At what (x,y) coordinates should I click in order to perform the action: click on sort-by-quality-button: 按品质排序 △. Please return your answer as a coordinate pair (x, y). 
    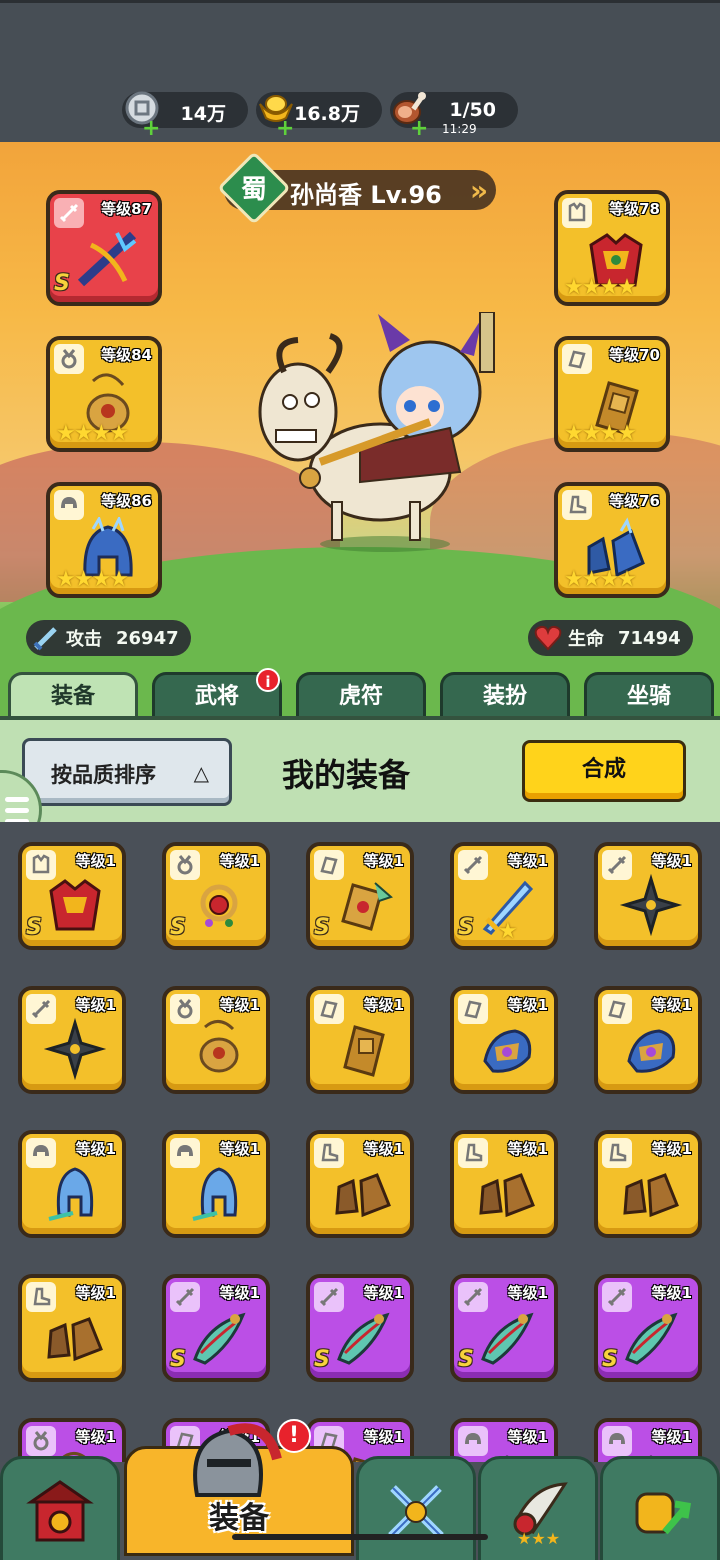
    Looking at the image, I should click on (127, 772).